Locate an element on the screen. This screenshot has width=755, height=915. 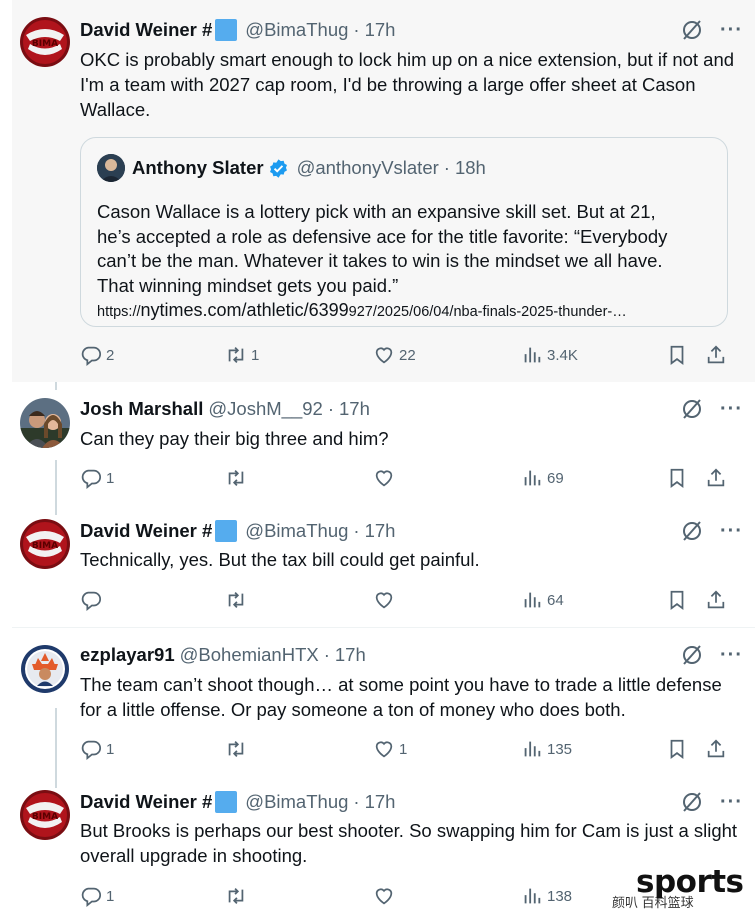
reply-button: 2 is located at coordinates (97, 355).